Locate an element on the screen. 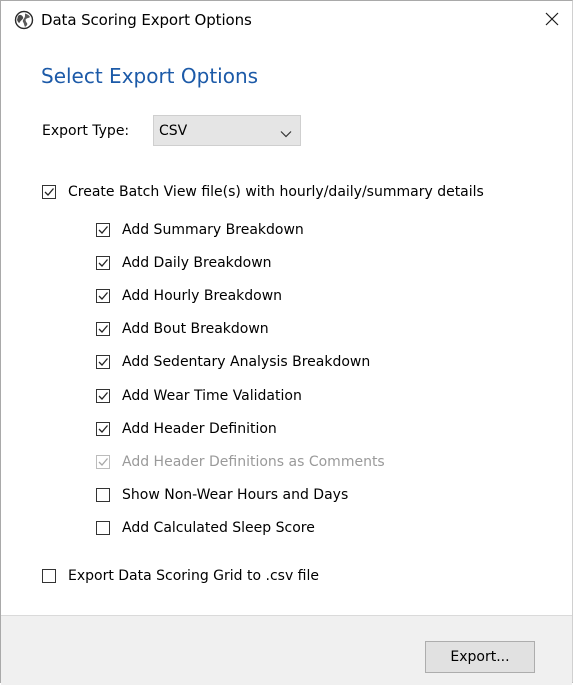 Image resolution: width=574 pixels, height=685 pixels. option-row: Add Summary Breakdown is located at coordinates (200, 230).